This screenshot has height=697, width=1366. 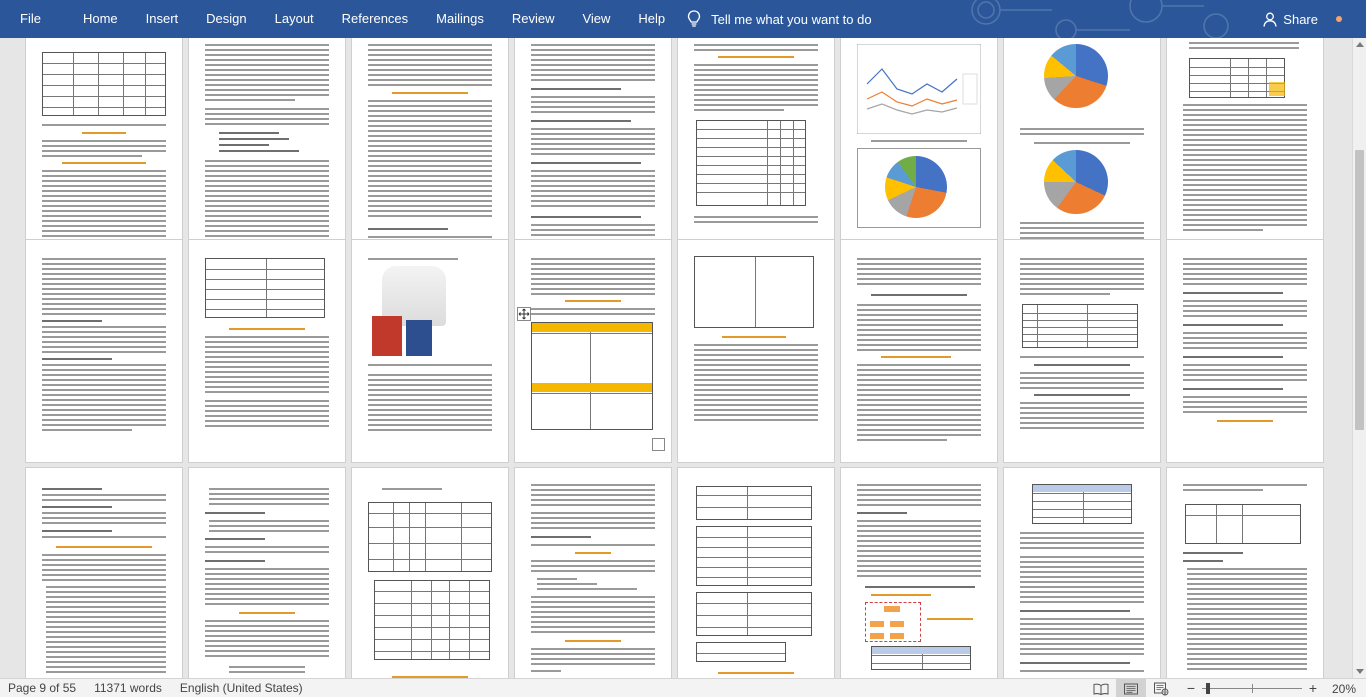 I want to click on word-count: 11371 words, so click(x=128, y=688).